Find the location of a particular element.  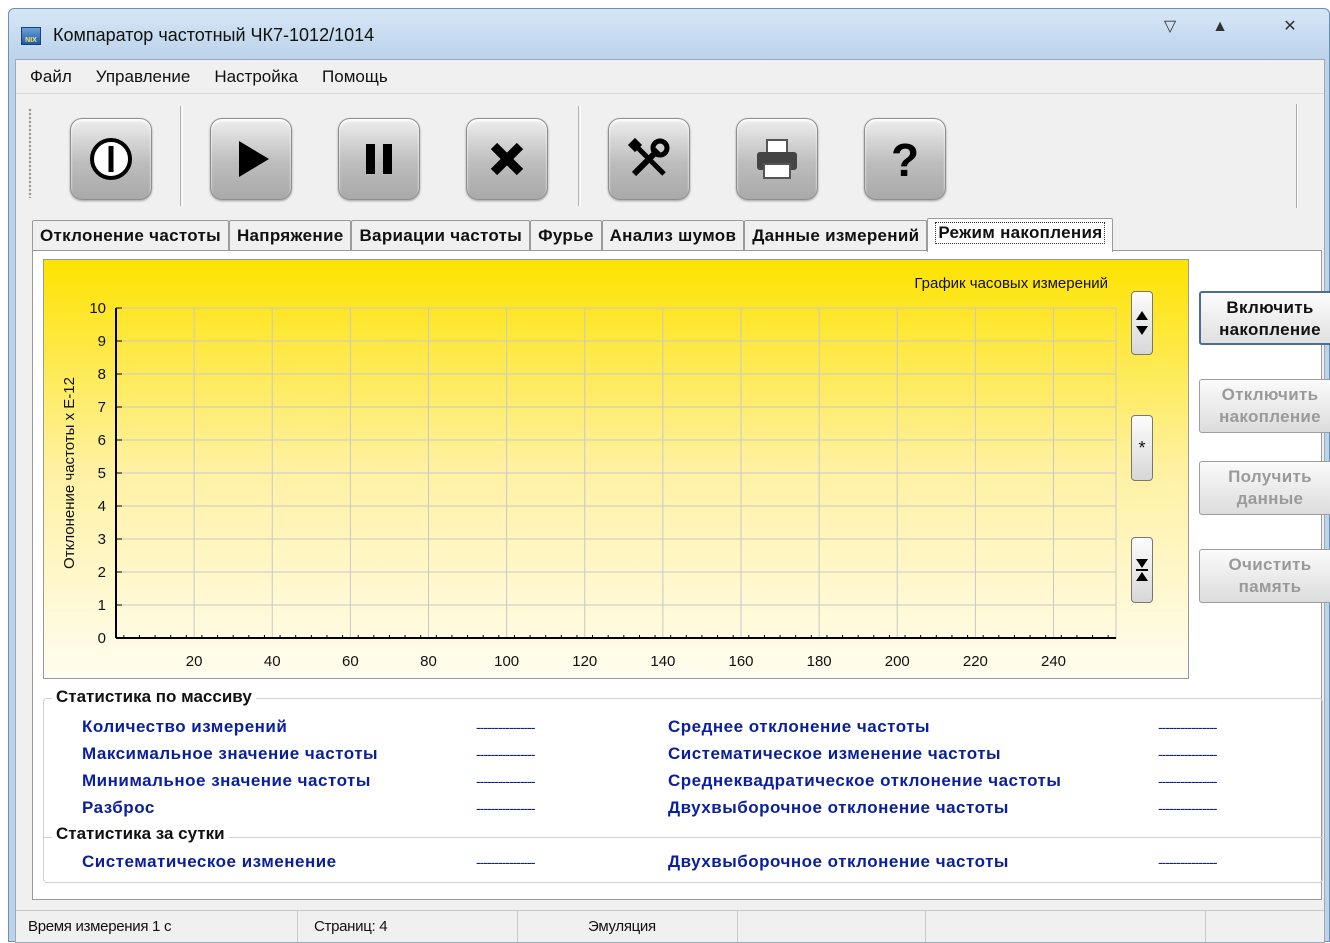

tab-voltage: Напряжение is located at coordinates (290, 235).